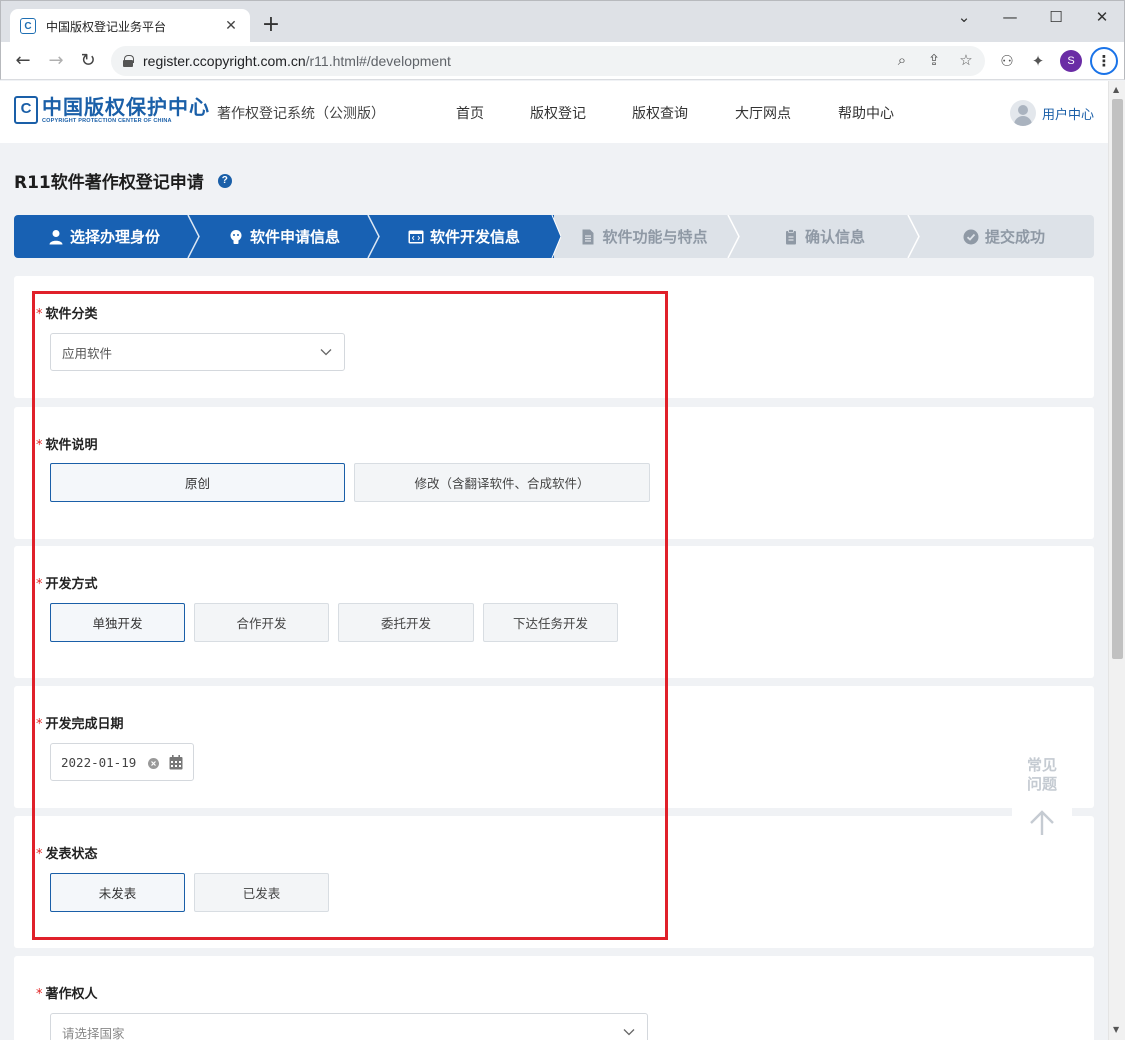 The image size is (1125, 1040). Describe the element at coordinates (28, 26) in the screenshot. I see `site-favicon-icon: C` at that location.